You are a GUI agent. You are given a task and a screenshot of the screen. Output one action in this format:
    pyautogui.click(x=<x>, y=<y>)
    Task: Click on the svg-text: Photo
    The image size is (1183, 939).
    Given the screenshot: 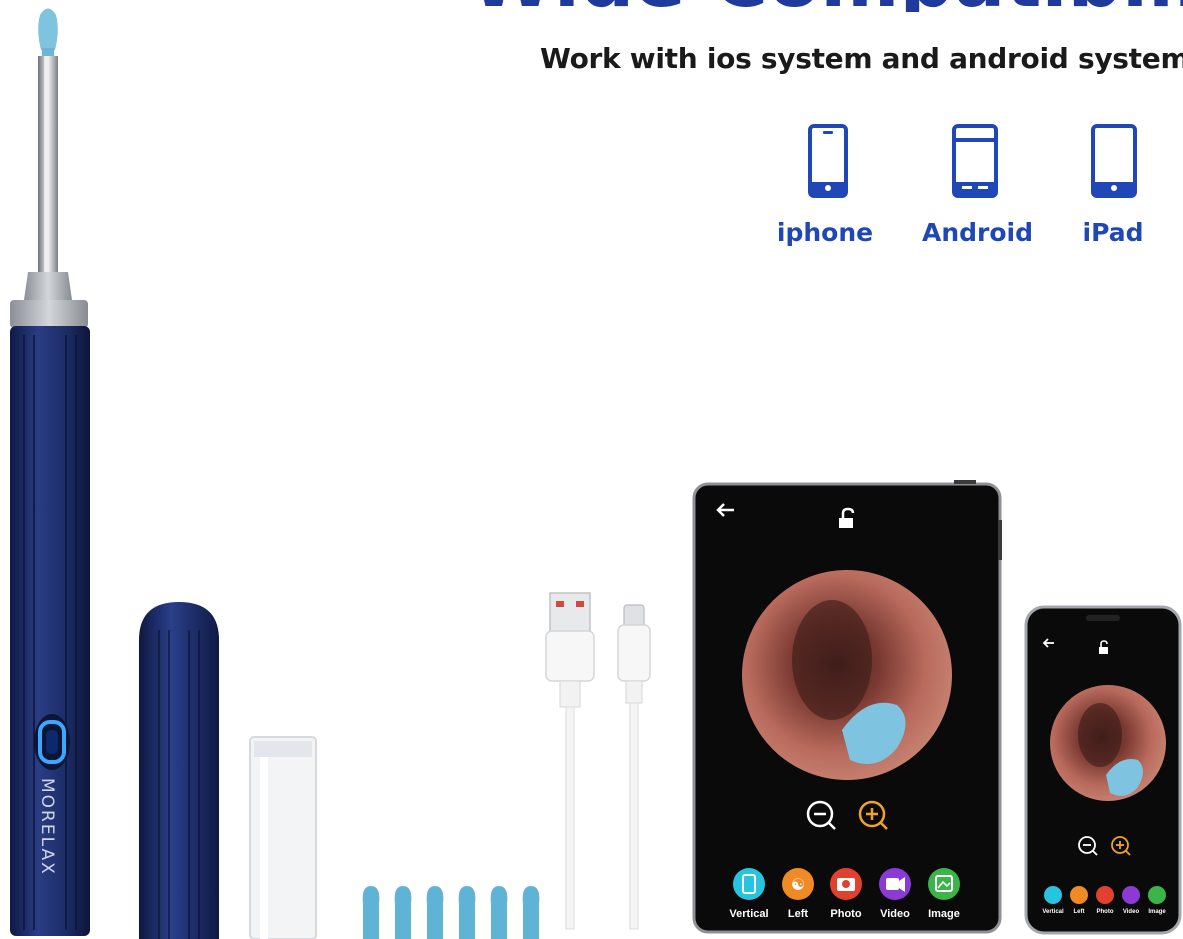 What is the action you would take?
    pyautogui.click(x=1105, y=912)
    